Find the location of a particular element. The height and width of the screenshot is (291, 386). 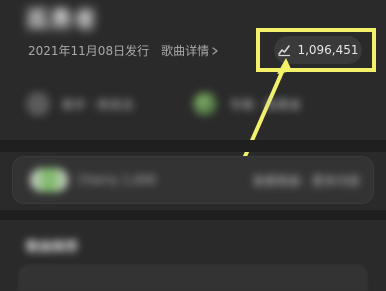

section-separator is located at coordinates (193, 146).